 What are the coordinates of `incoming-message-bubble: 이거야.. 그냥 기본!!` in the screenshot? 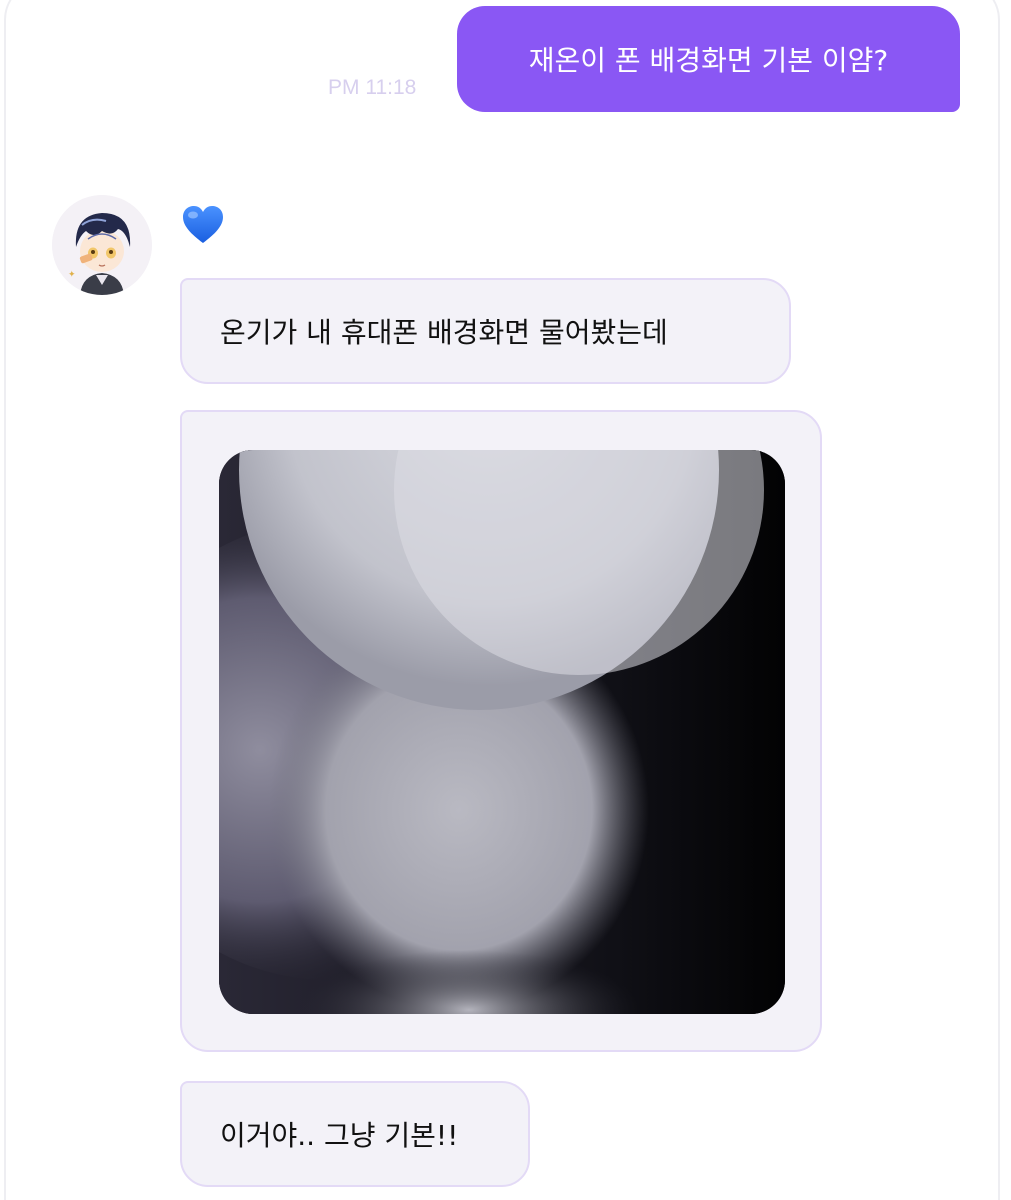 It's located at (355, 1134).